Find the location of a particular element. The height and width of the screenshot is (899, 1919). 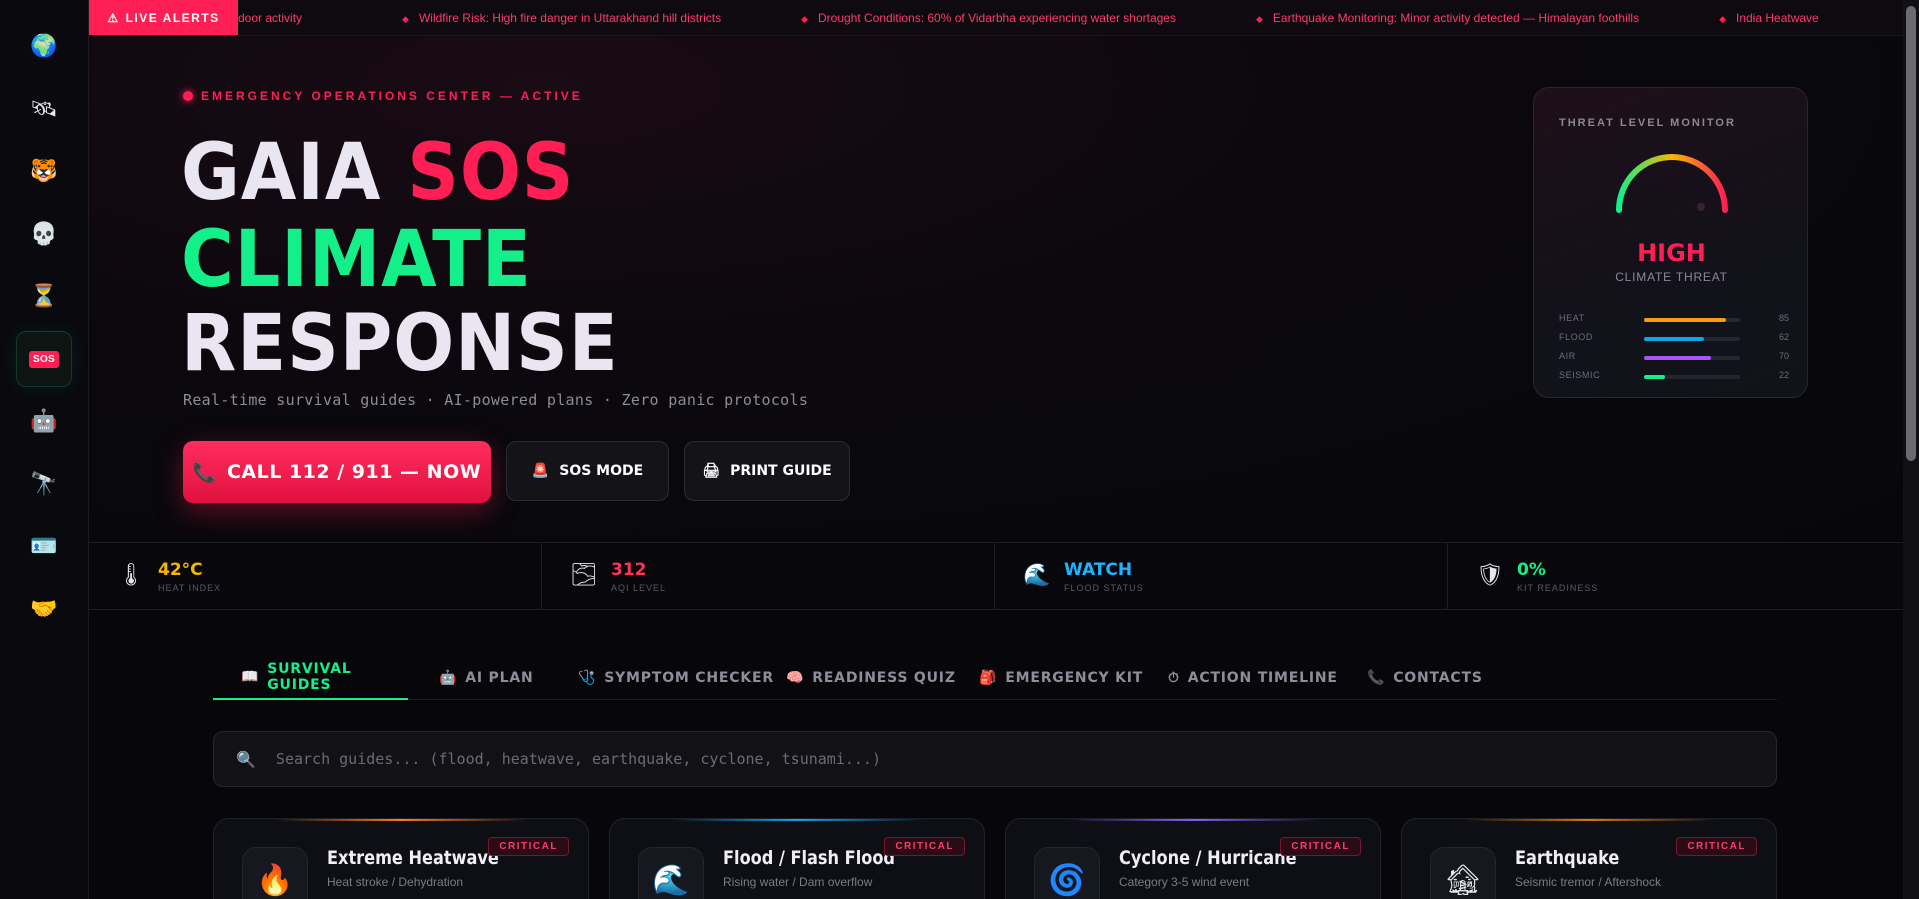

thermometer-icon: 🌡 is located at coordinates (131, 575).